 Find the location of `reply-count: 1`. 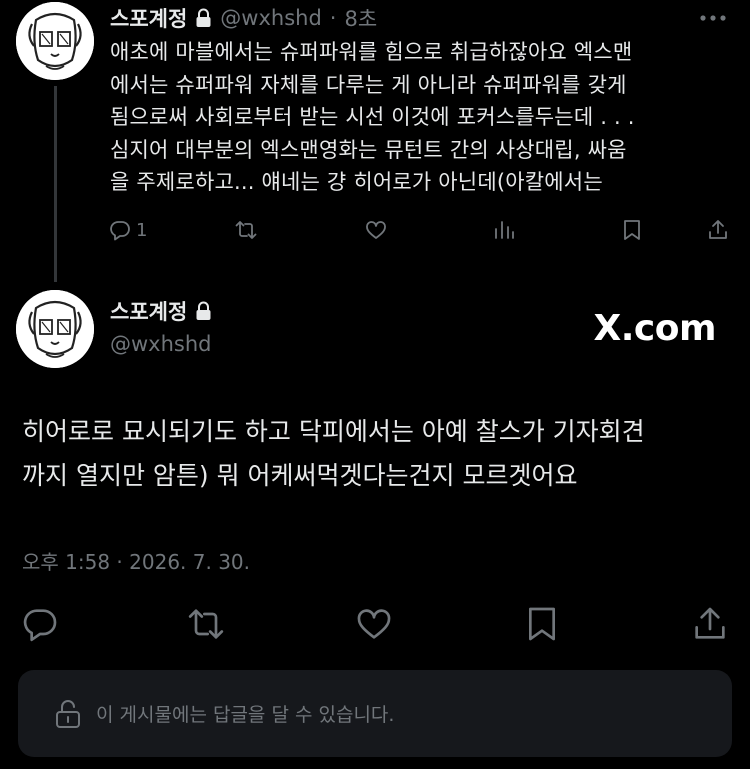

reply-count: 1 is located at coordinates (142, 230).